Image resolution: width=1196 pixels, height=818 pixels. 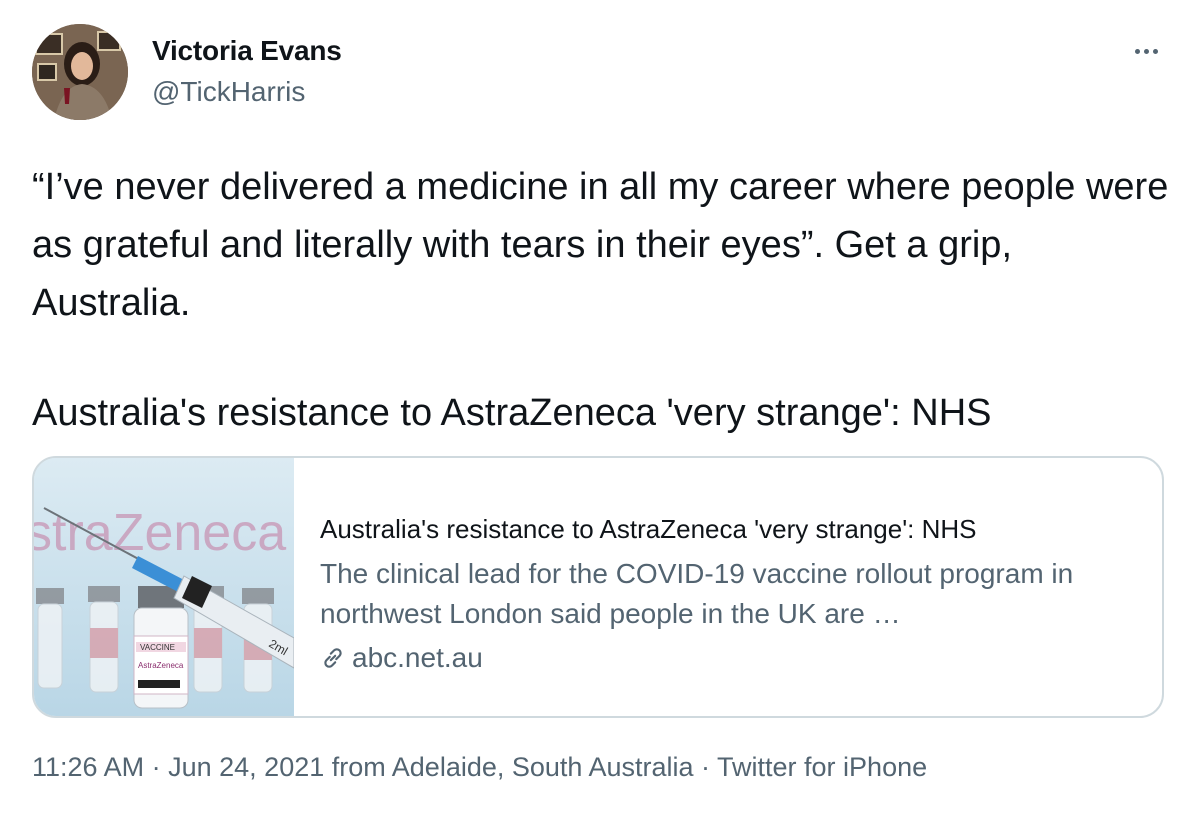 What do you see at coordinates (247, 51) in the screenshot?
I see `display-name: Victoria Evans` at bounding box center [247, 51].